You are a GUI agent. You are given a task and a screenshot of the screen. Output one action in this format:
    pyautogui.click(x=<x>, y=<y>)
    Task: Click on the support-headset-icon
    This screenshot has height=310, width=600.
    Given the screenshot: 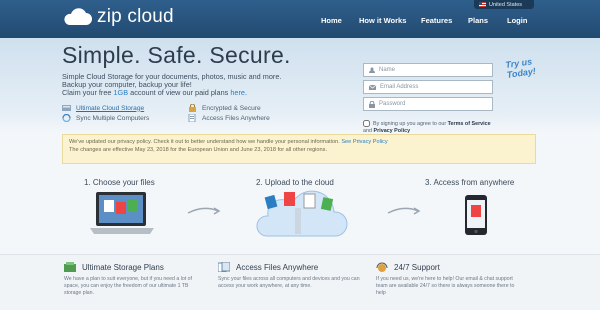 What is the action you would take?
    pyautogui.click(x=382, y=267)
    